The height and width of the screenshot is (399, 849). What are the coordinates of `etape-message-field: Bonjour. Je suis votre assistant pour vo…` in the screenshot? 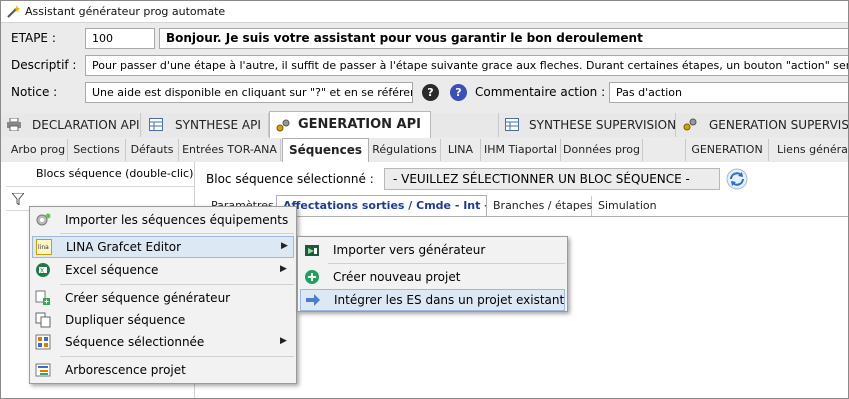 It's located at (503, 38).